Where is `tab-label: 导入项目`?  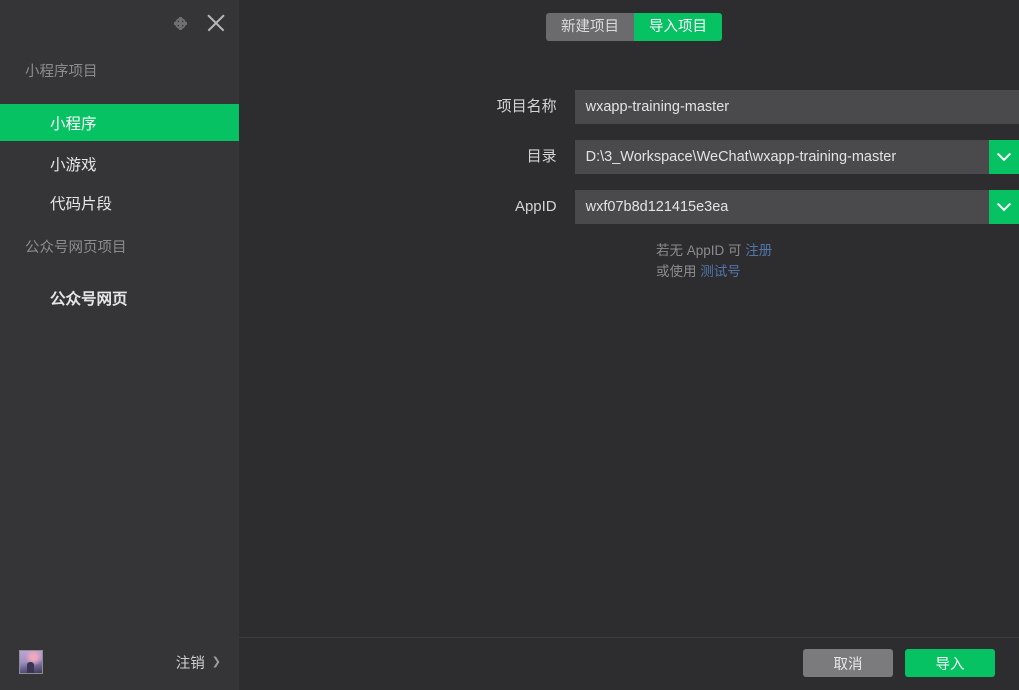 tab-label: 导入项目 is located at coordinates (678, 27).